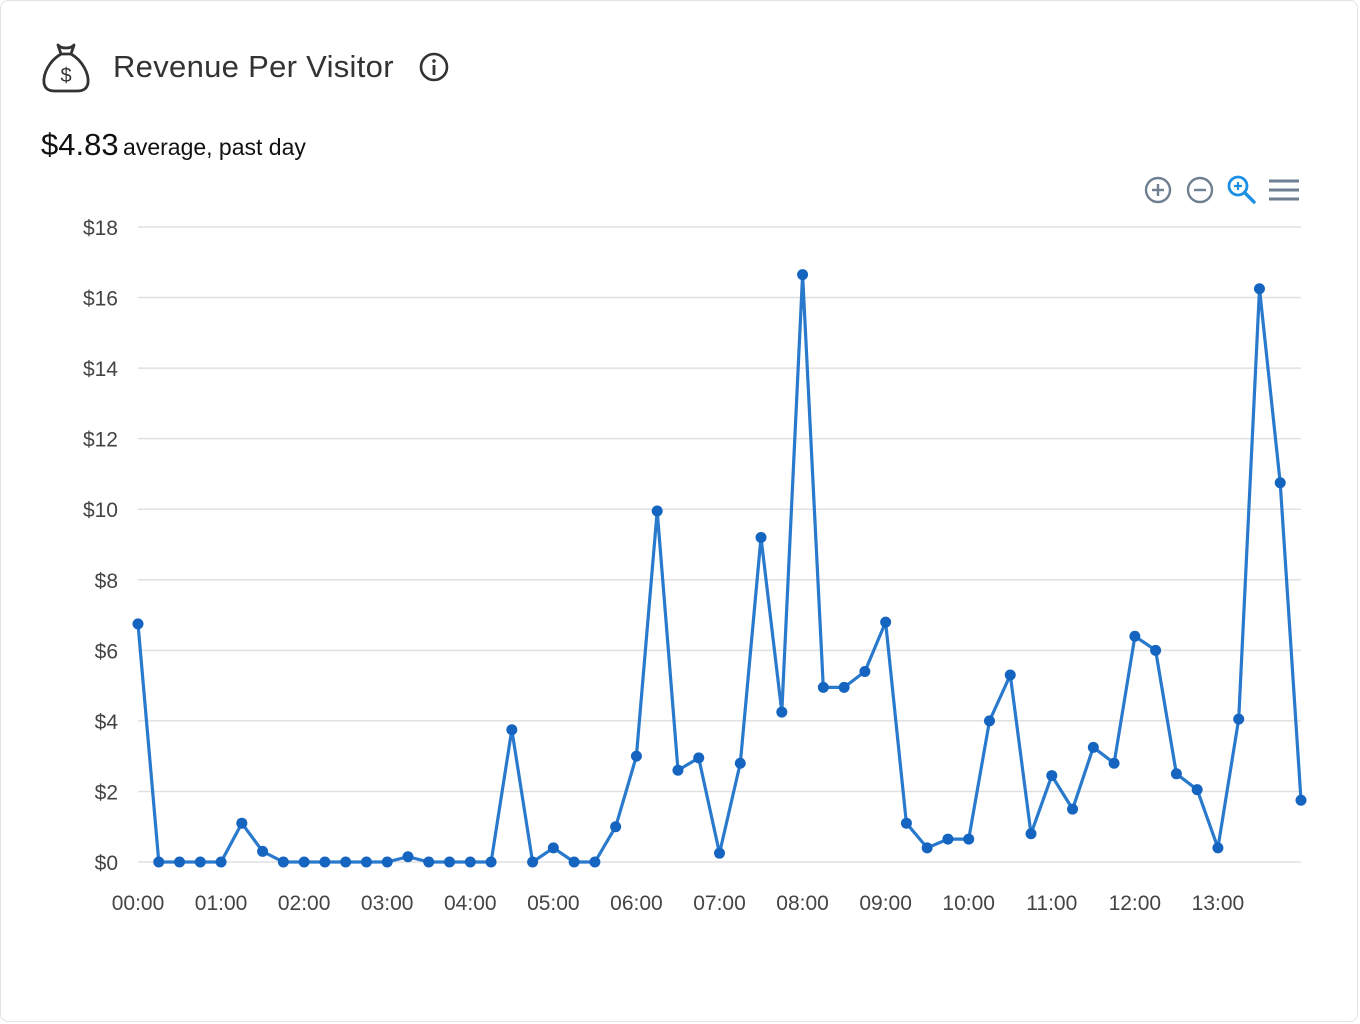 The height and width of the screenshot is (1024, 1360). Describe the element at coordinates (106, 581) in the screenshot. I see `y-tick-label: $8` at that location.